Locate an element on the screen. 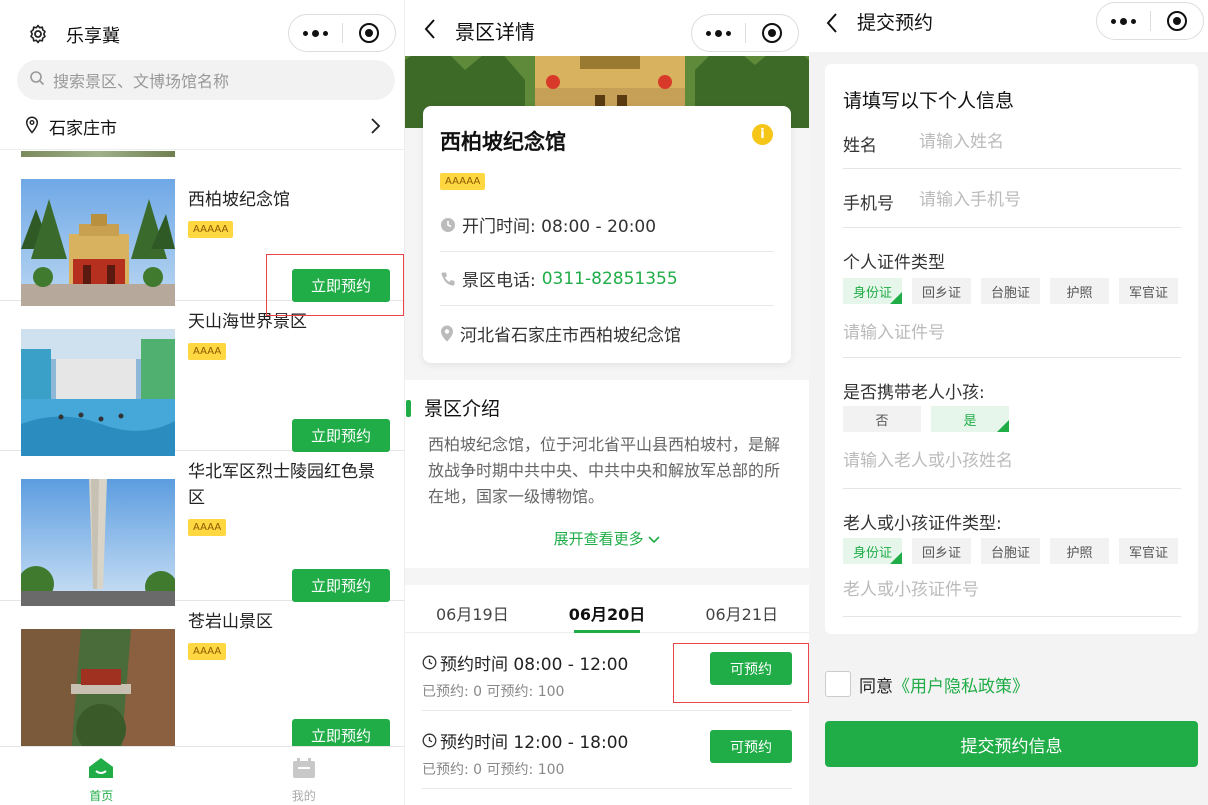 This screenshot has width=1208, height=805. opening-hours: 开门时间: 08:00 - 20:00 is located at coordinates (607, 225).